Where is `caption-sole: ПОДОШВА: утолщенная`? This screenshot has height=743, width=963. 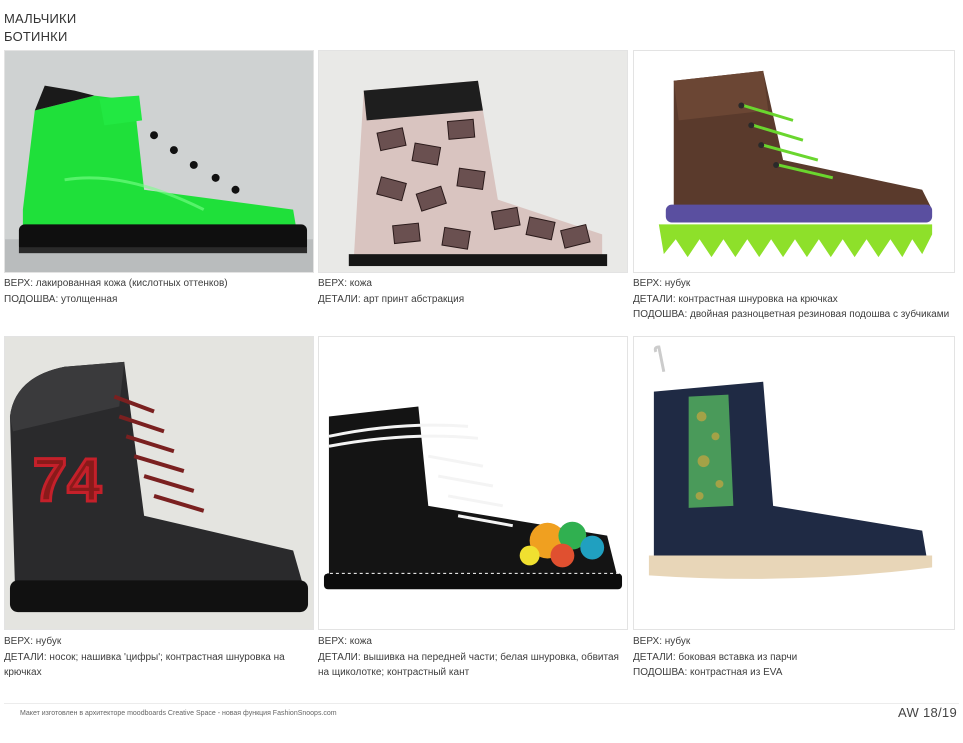 caption-sole: ПОДОШВА: утолщенная is located at coordinates (61, 299).